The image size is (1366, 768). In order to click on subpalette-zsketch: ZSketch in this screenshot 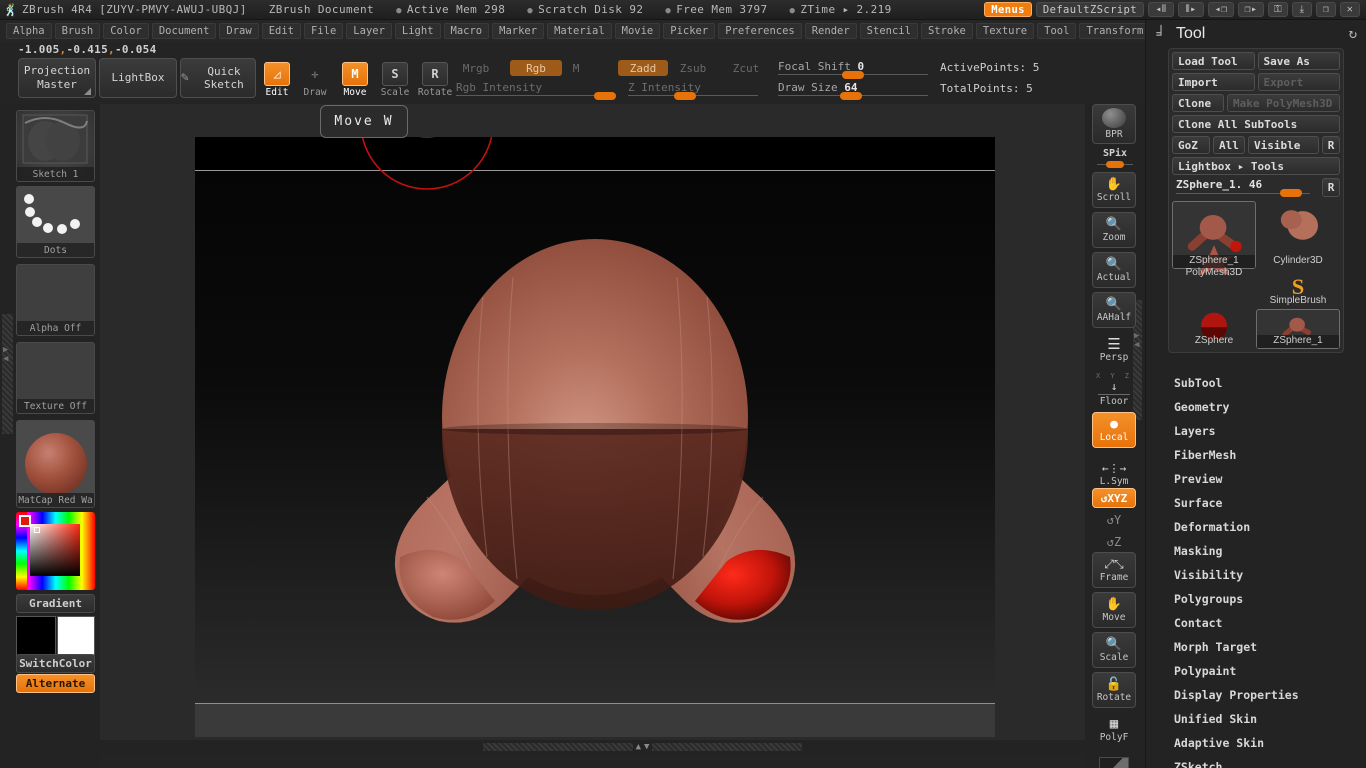, I will do `click(1256, 764)`.